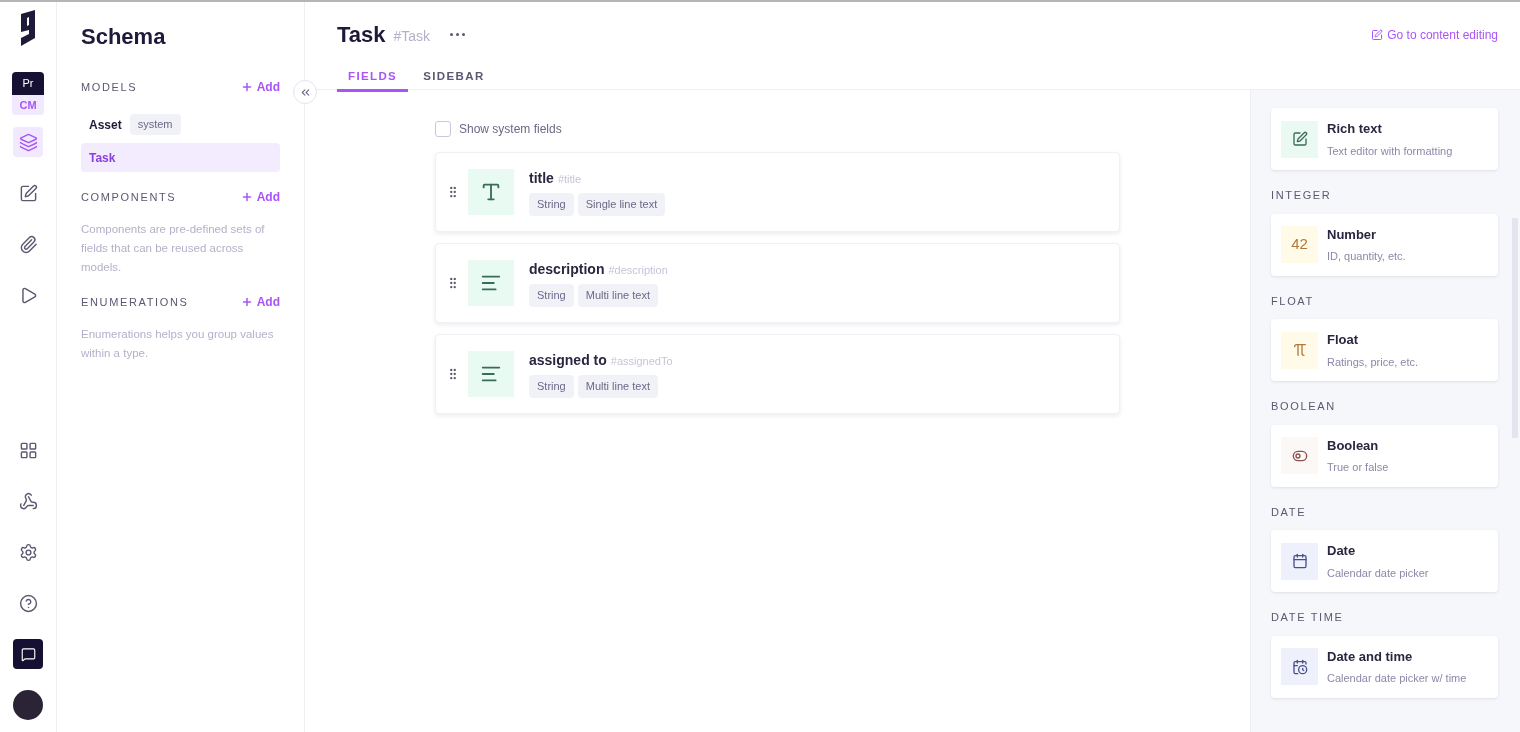  Describe the element at coordinates (1434, 34) in the screenshot. I see `content-editing-link: Go to content editing` at that location.